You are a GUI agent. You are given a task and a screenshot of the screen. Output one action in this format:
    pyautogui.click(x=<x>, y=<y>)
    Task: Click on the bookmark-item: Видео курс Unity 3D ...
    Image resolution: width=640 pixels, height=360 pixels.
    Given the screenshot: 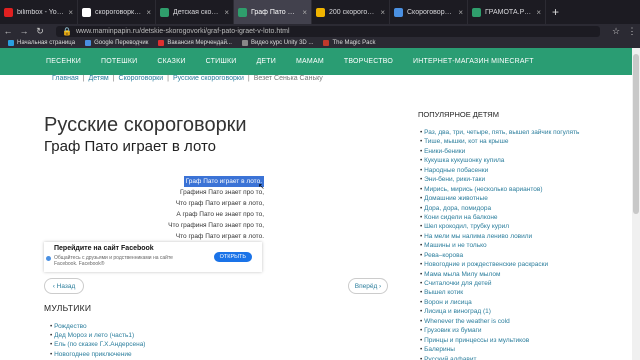 What is the action you would take?
    pyautogui.click(x=277, y=43)
    